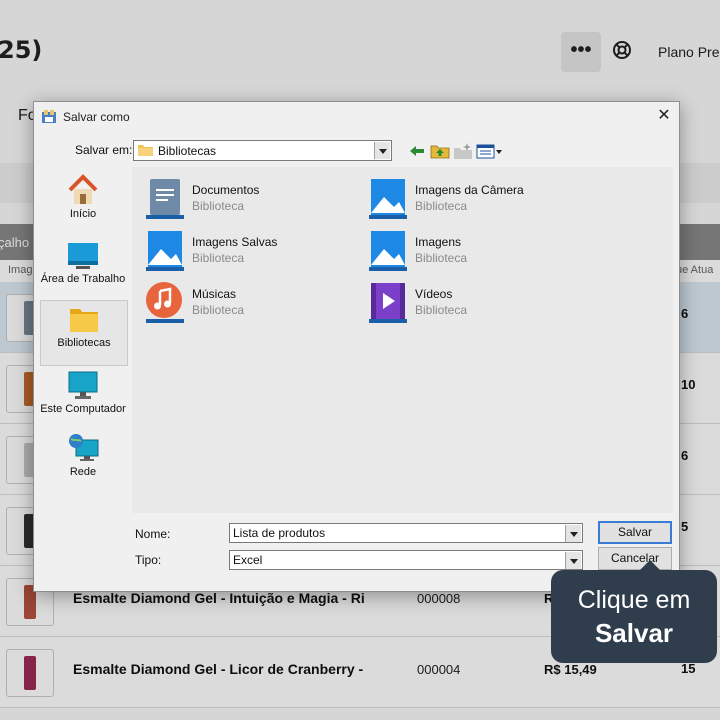 This screenshot has height=720, width=720. I want to click on view-menu-icon, so click(490, 151).